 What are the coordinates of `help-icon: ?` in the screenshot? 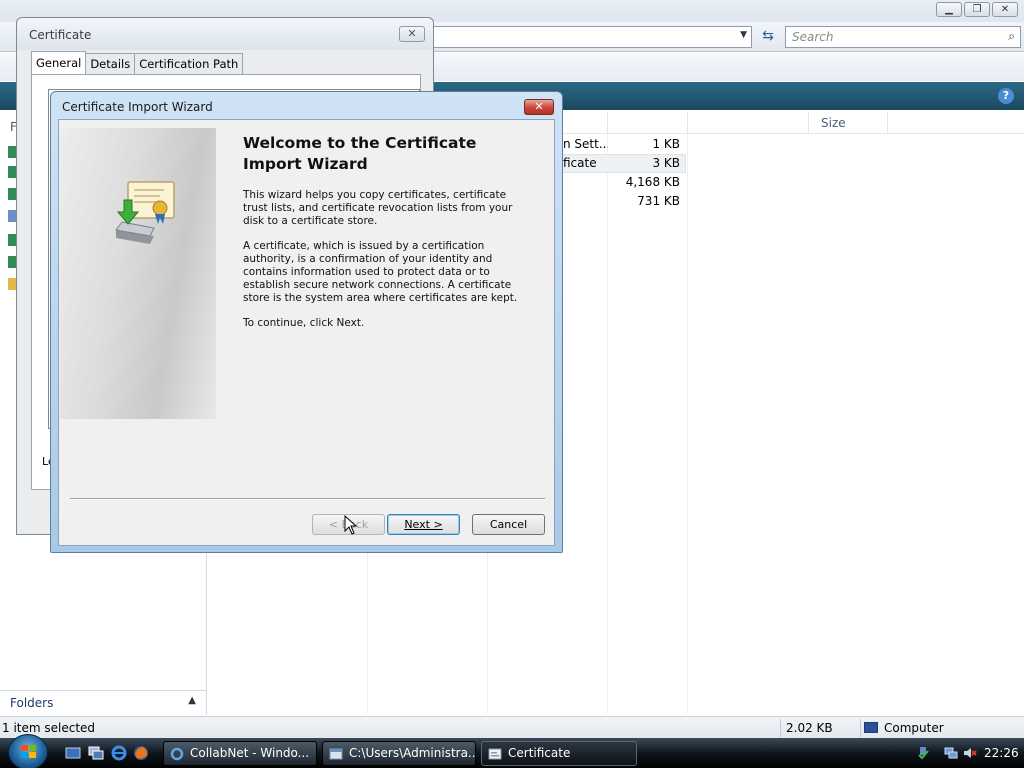 It's located at (1006, 96).